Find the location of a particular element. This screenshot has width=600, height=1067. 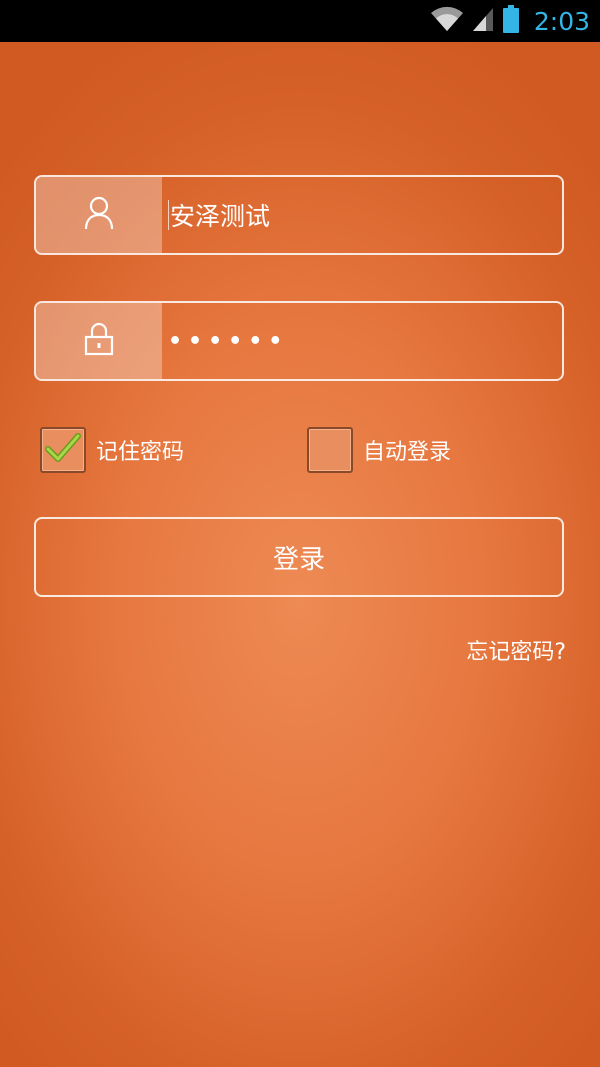

login-button: 登录 is located at coordinates (299, 557).